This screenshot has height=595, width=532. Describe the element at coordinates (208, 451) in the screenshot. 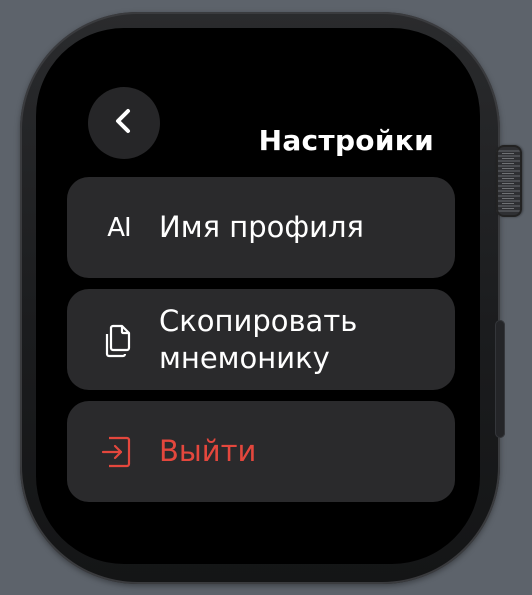

I see `menu-item-label: Выйти` at that location.